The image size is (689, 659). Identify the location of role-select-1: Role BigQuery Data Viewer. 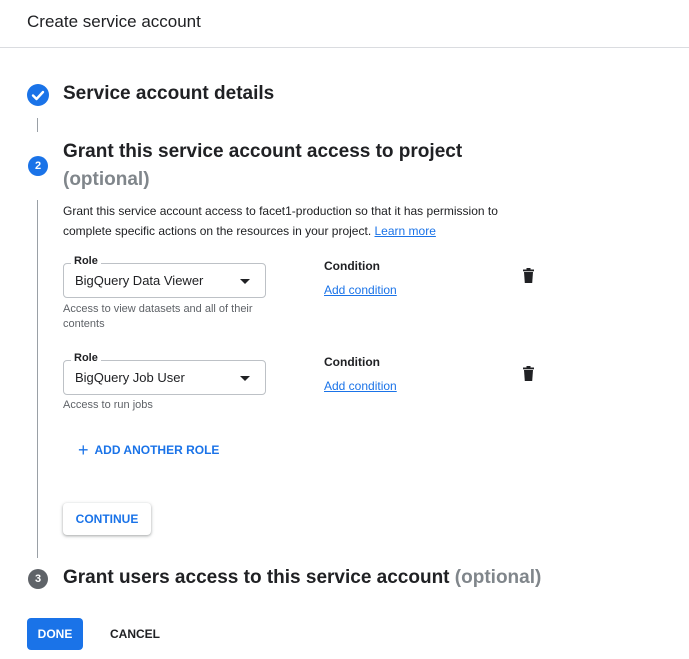
(164, 276).